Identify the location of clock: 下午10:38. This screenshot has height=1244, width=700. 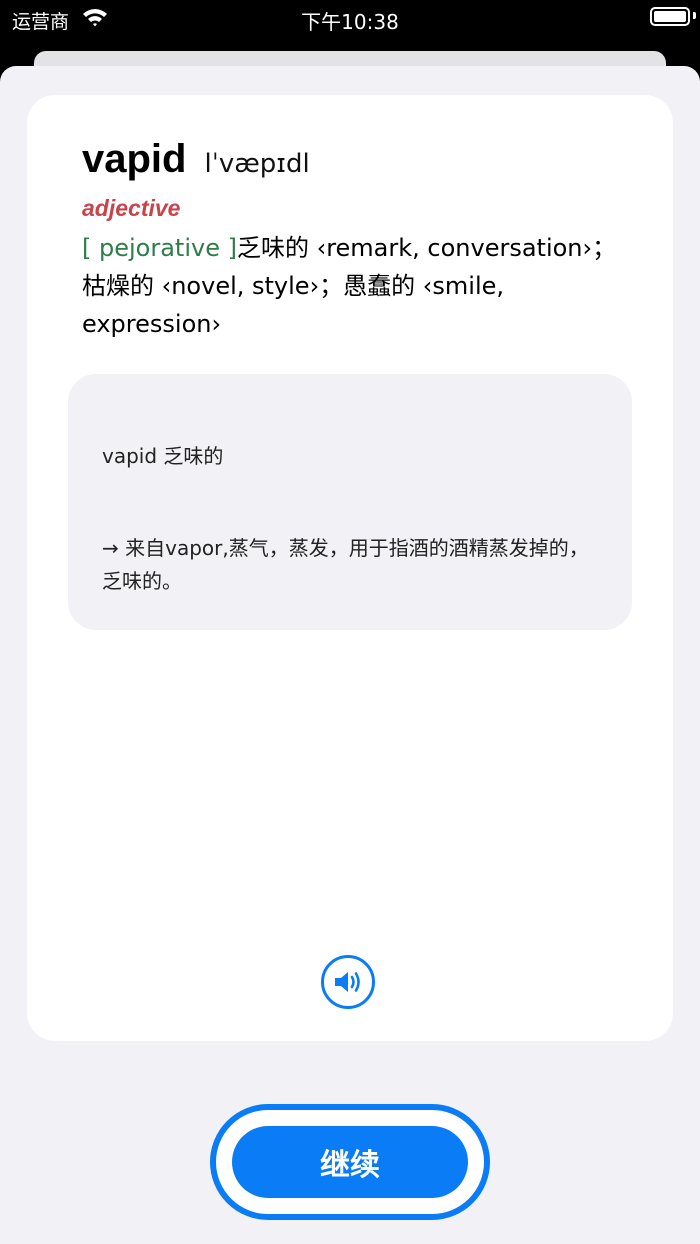
(350, 22).